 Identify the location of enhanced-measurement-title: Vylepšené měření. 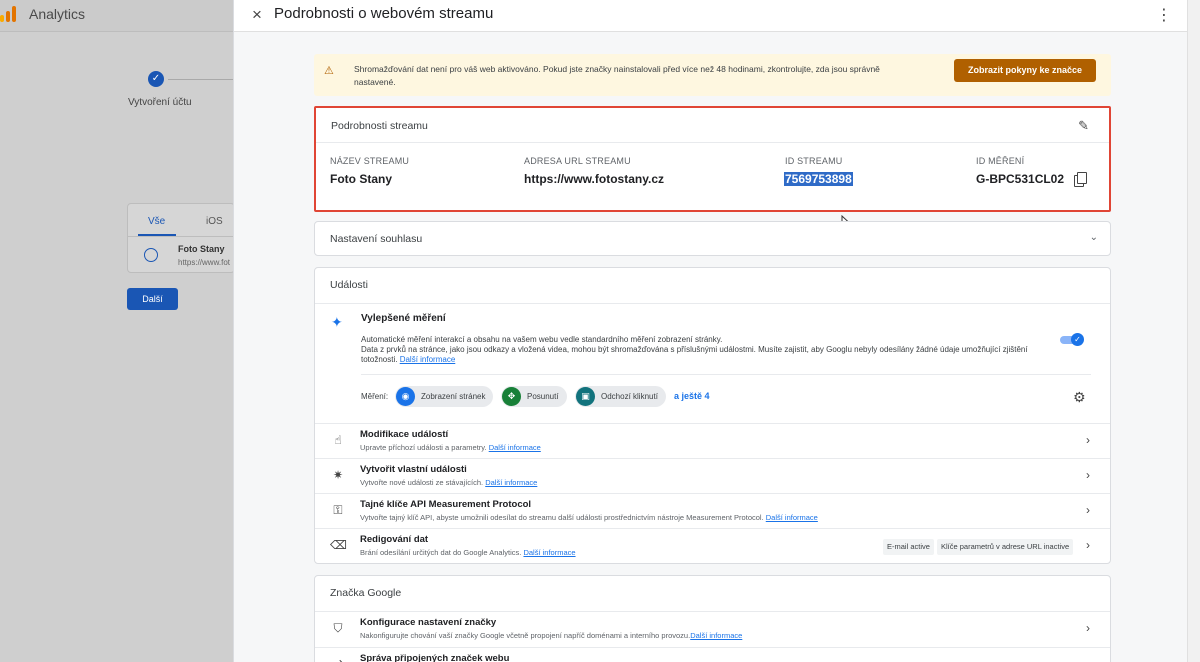
(403, 318).